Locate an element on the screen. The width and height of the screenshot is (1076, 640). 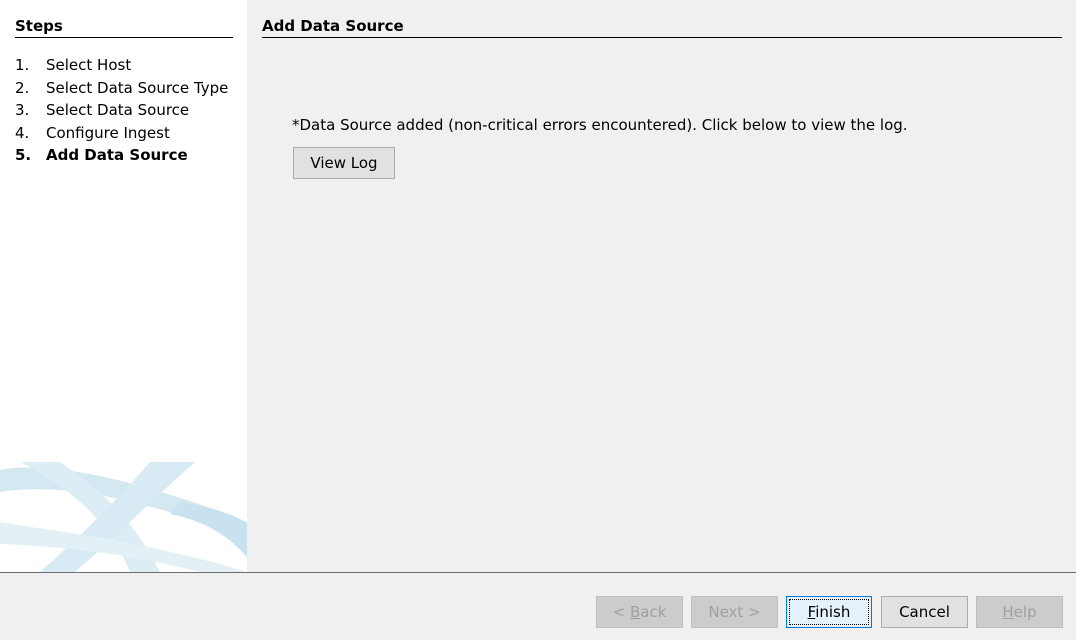
step-item-configure-ingest: 4. Configure Ingest is located at coordinates (121, 133).